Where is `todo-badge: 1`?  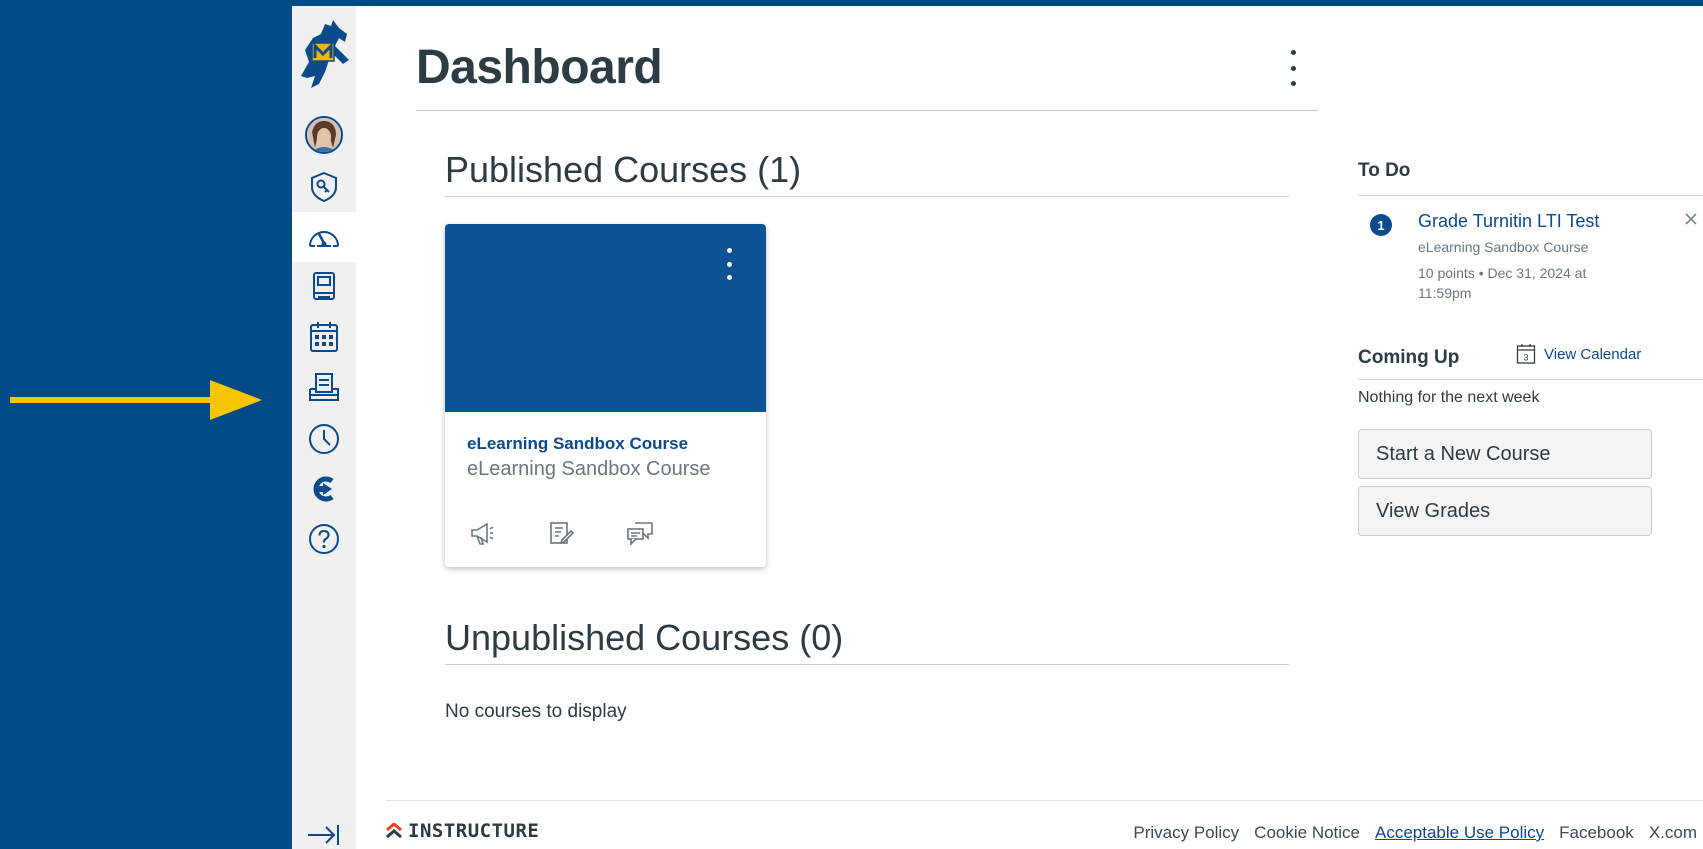 todo-badge: 1 is located at coordinates (1381, 225).